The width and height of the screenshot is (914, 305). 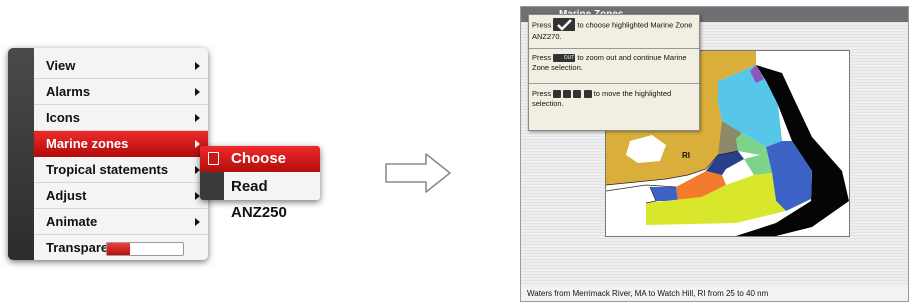 I want to click on menu-item-tropical-statements: Tropical statements, so click(x=121, y=170).